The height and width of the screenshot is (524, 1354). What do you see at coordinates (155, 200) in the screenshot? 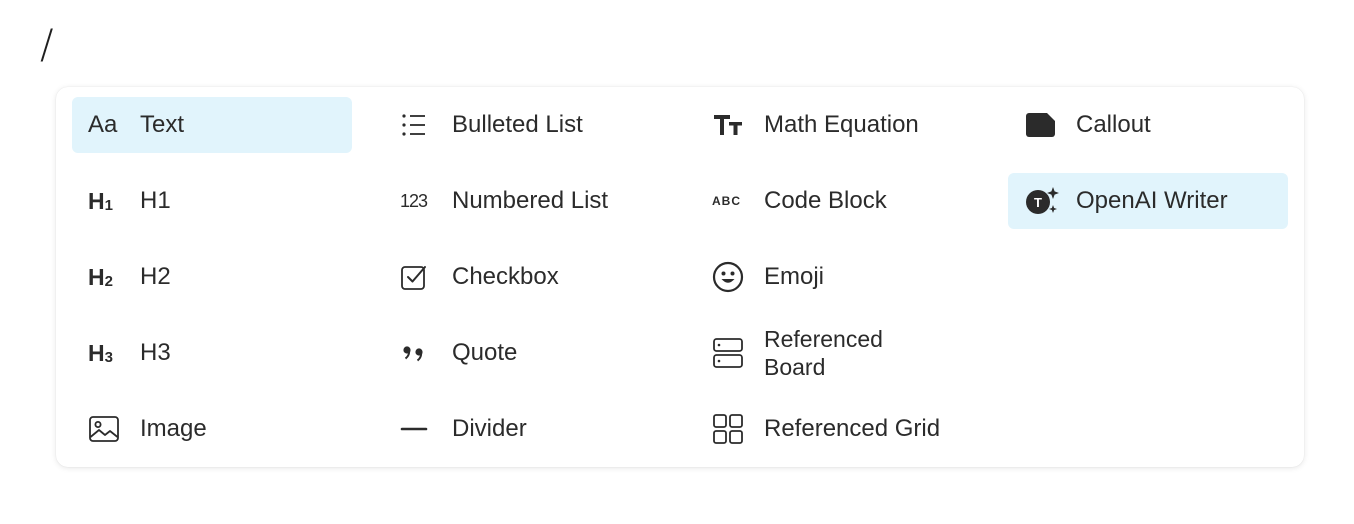
I see `menu-item-label: H1` at bounding box center [155, 200].